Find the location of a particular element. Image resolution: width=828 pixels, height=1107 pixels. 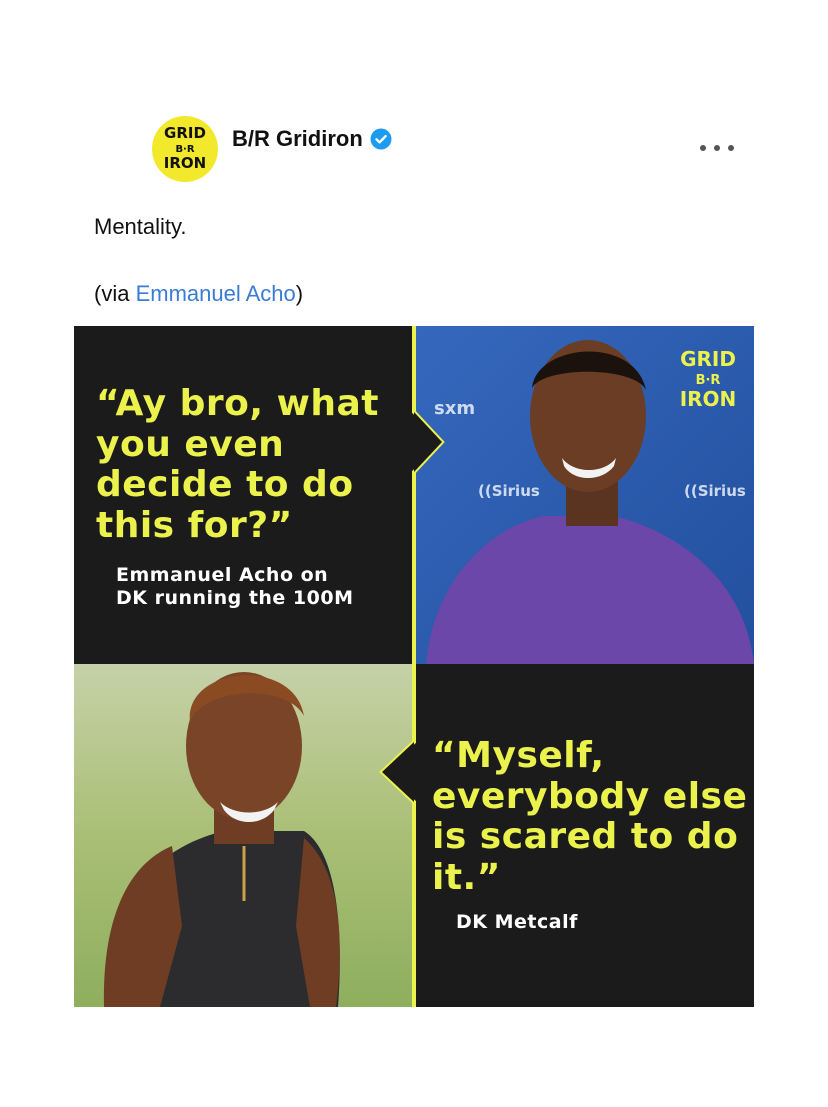

more-options-icon is located at coordinates (717, 148).